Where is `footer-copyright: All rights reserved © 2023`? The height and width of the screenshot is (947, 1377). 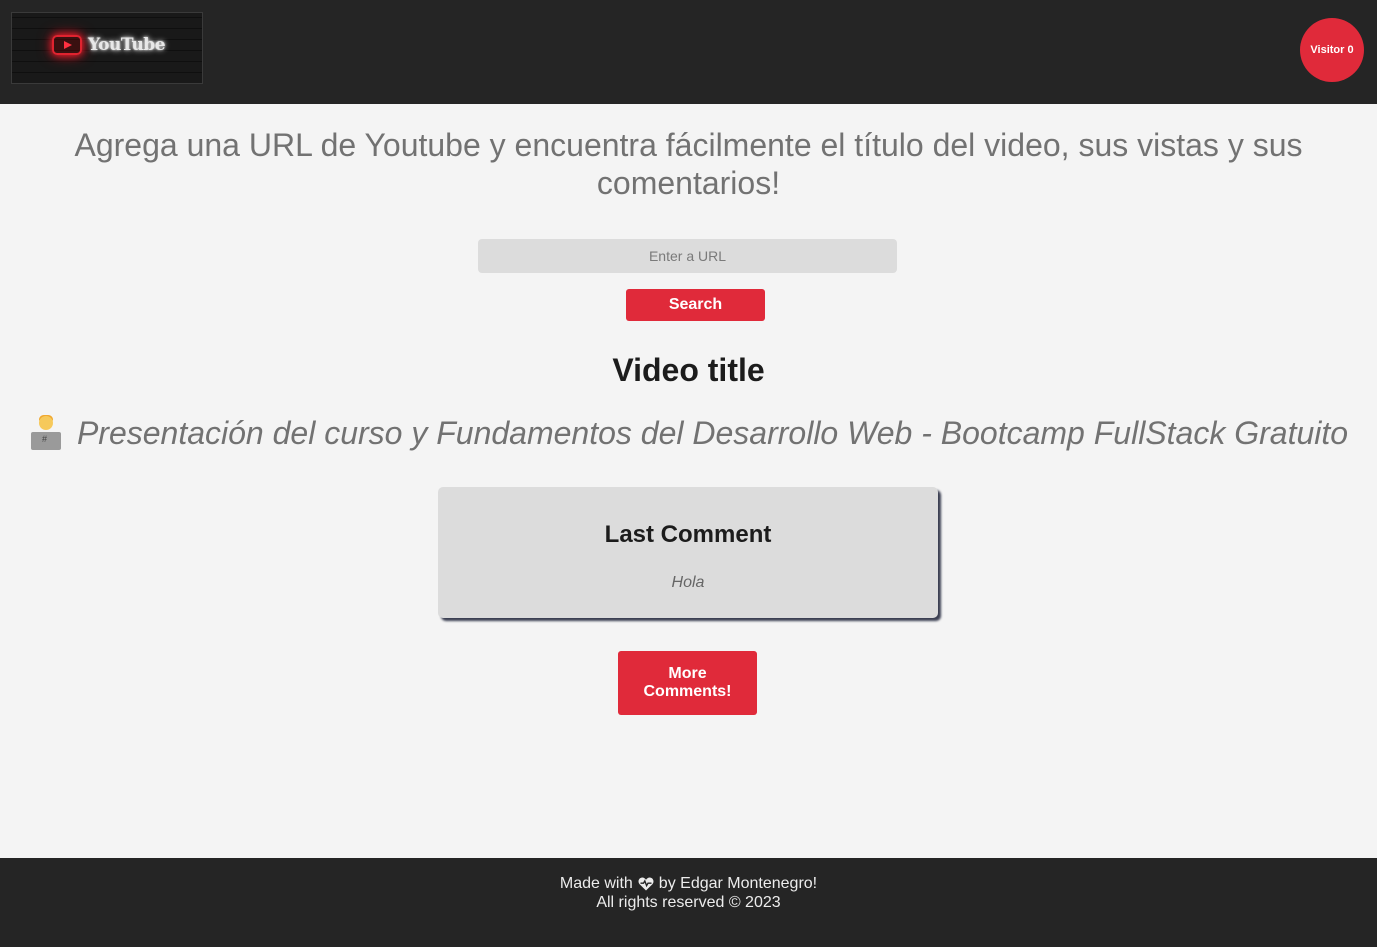
footer-copyright: All rights reserved © 2023 is located at coordinates (688, 902).